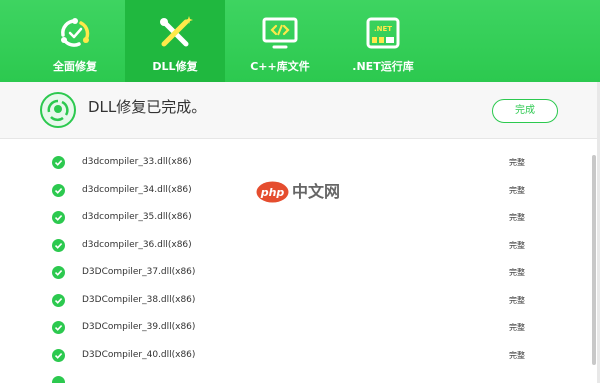 This screenshot has height=383, width=600. What do you see at coordinates (295, 218) in the screenshot?
I see `list-item: d3dcompiler_35.dll(x86) 完整` at bounding box center [295, 218].